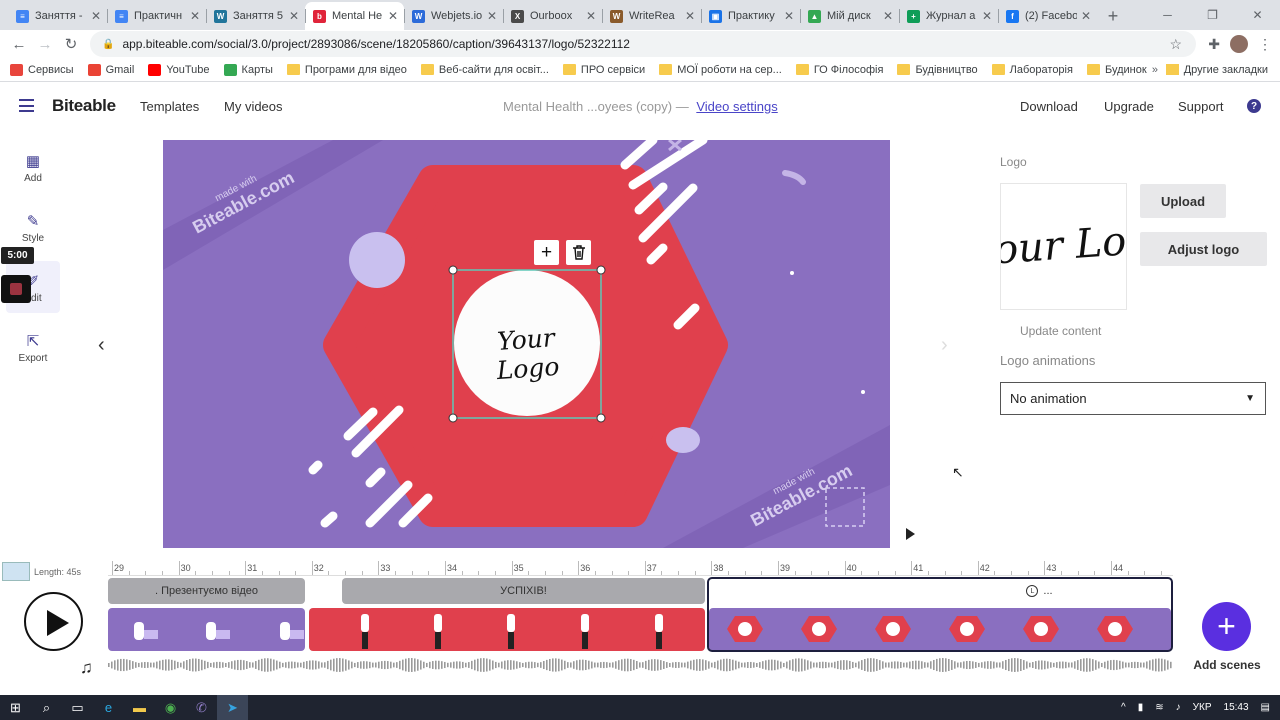  What do you see at coordinates (77, 707) in the screenshot?
I see `task-view-icon: ▭` at bounding box center [77, 707].